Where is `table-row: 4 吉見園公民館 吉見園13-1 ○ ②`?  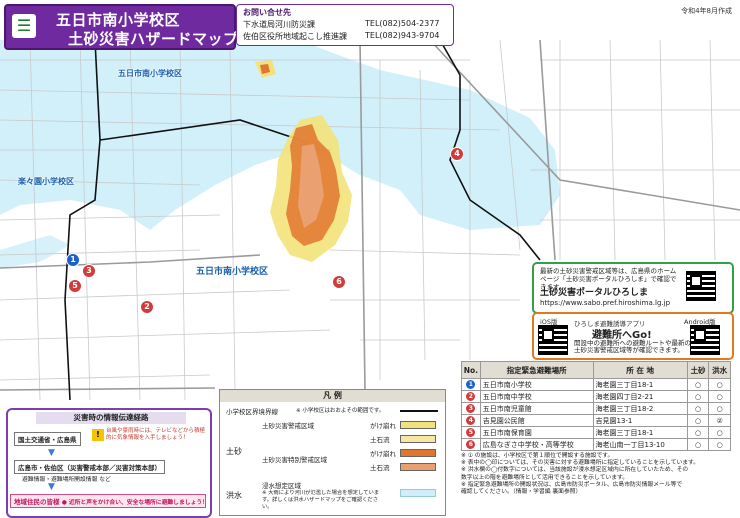
table-row: 4 吉見園公民館 吉見園13-1 ○ ② is located at coordinates (596, 420).